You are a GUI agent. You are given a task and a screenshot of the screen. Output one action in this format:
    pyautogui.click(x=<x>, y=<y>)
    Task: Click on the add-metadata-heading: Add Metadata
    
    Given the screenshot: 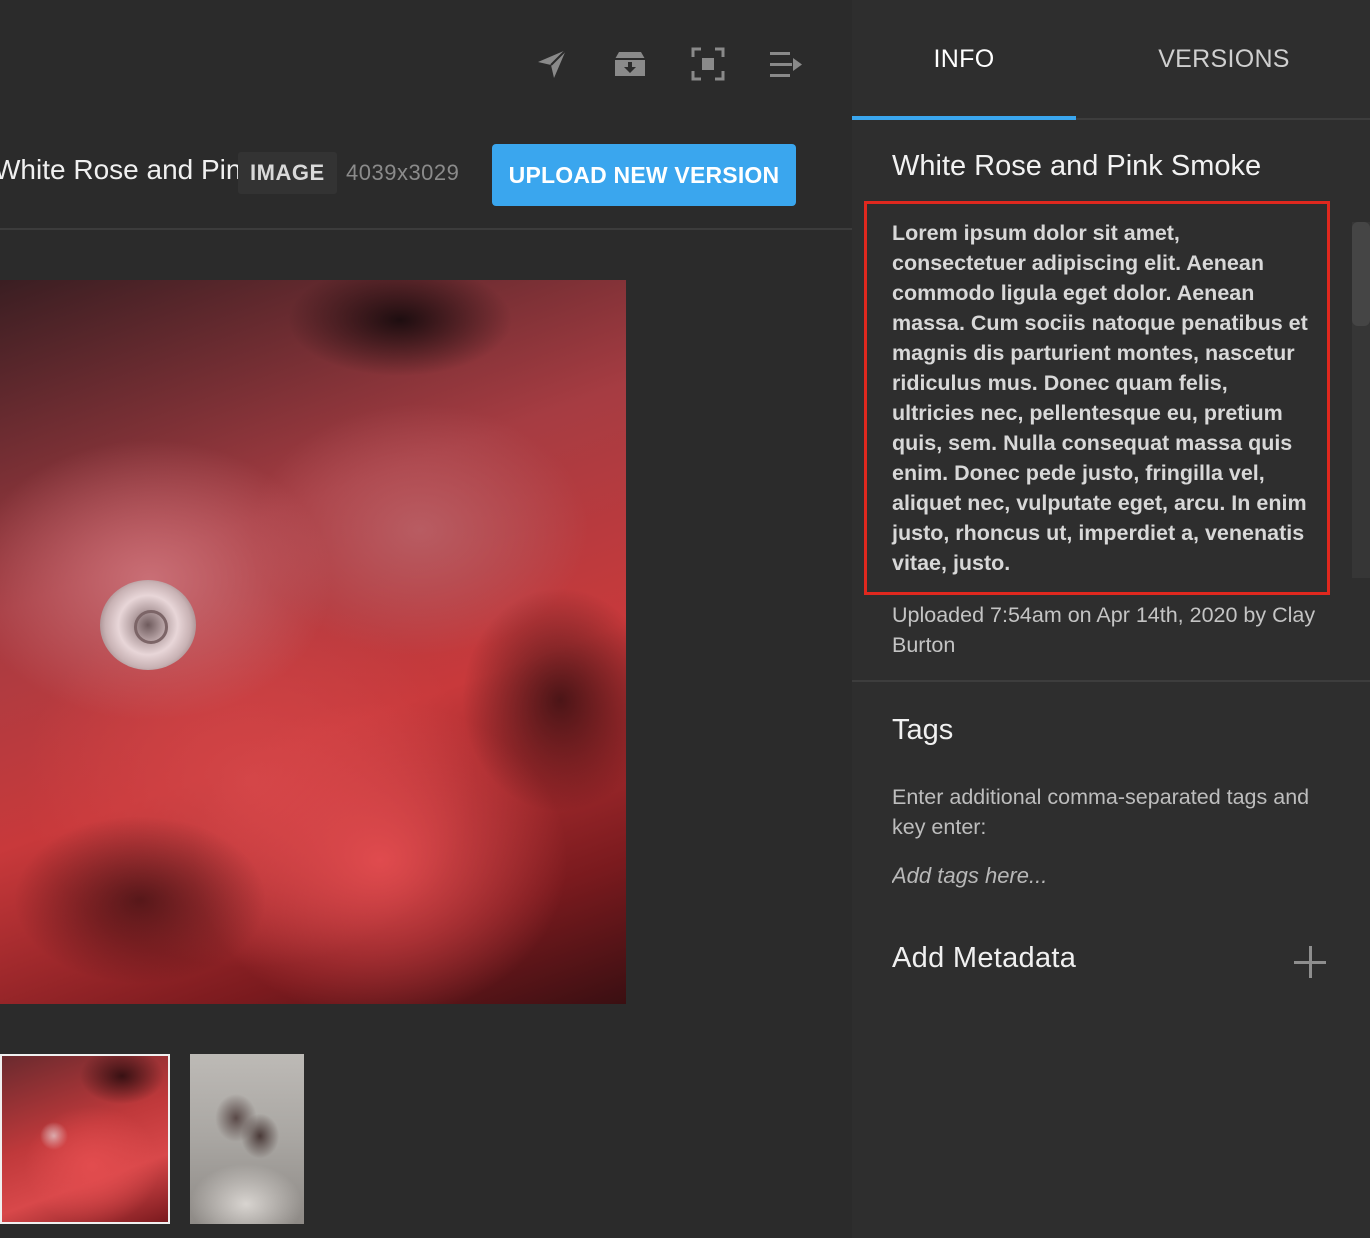 What is the action you would take?
    pyautogui.click(x=984, y=958)
    